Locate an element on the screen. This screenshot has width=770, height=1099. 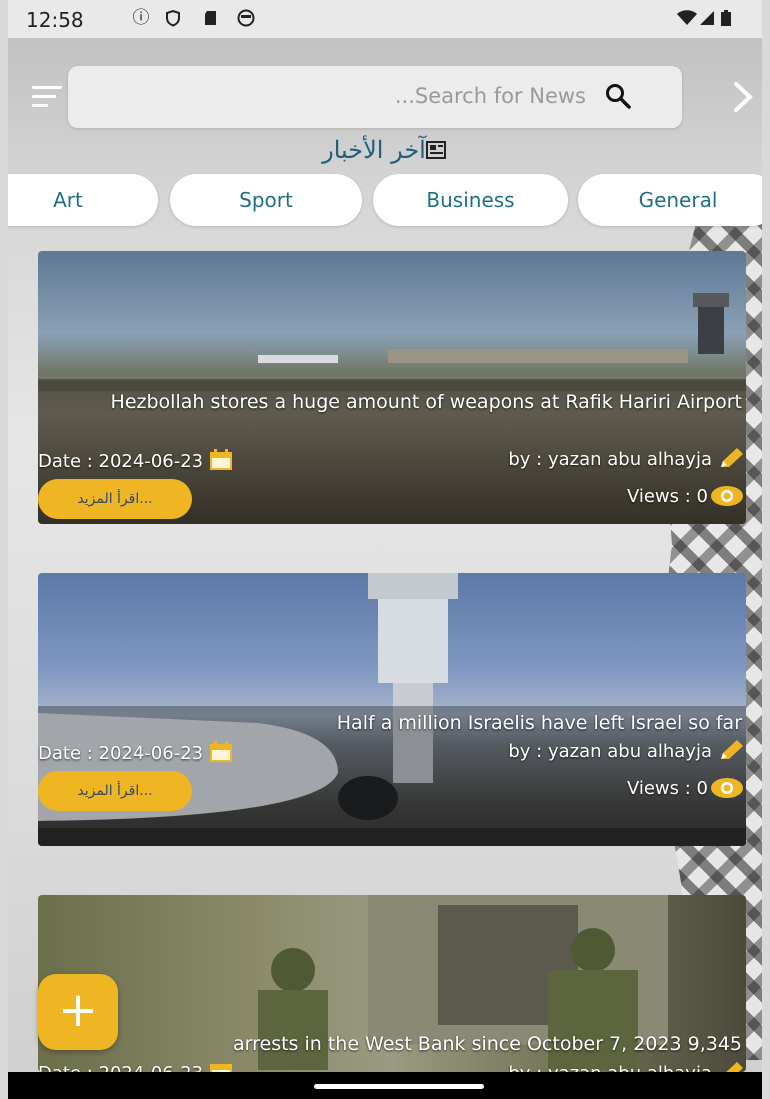
category-label: Business is located at coordinates (470, 200).